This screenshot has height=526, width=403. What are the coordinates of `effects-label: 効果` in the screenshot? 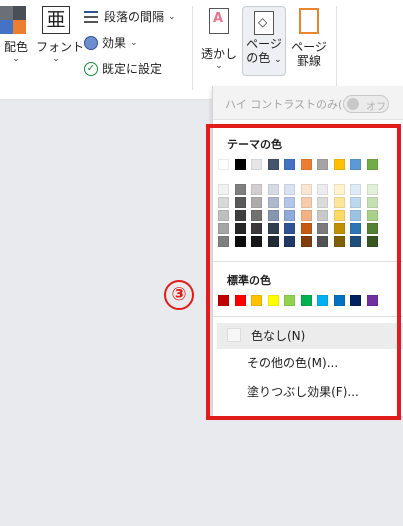 It's located at (114, 43).